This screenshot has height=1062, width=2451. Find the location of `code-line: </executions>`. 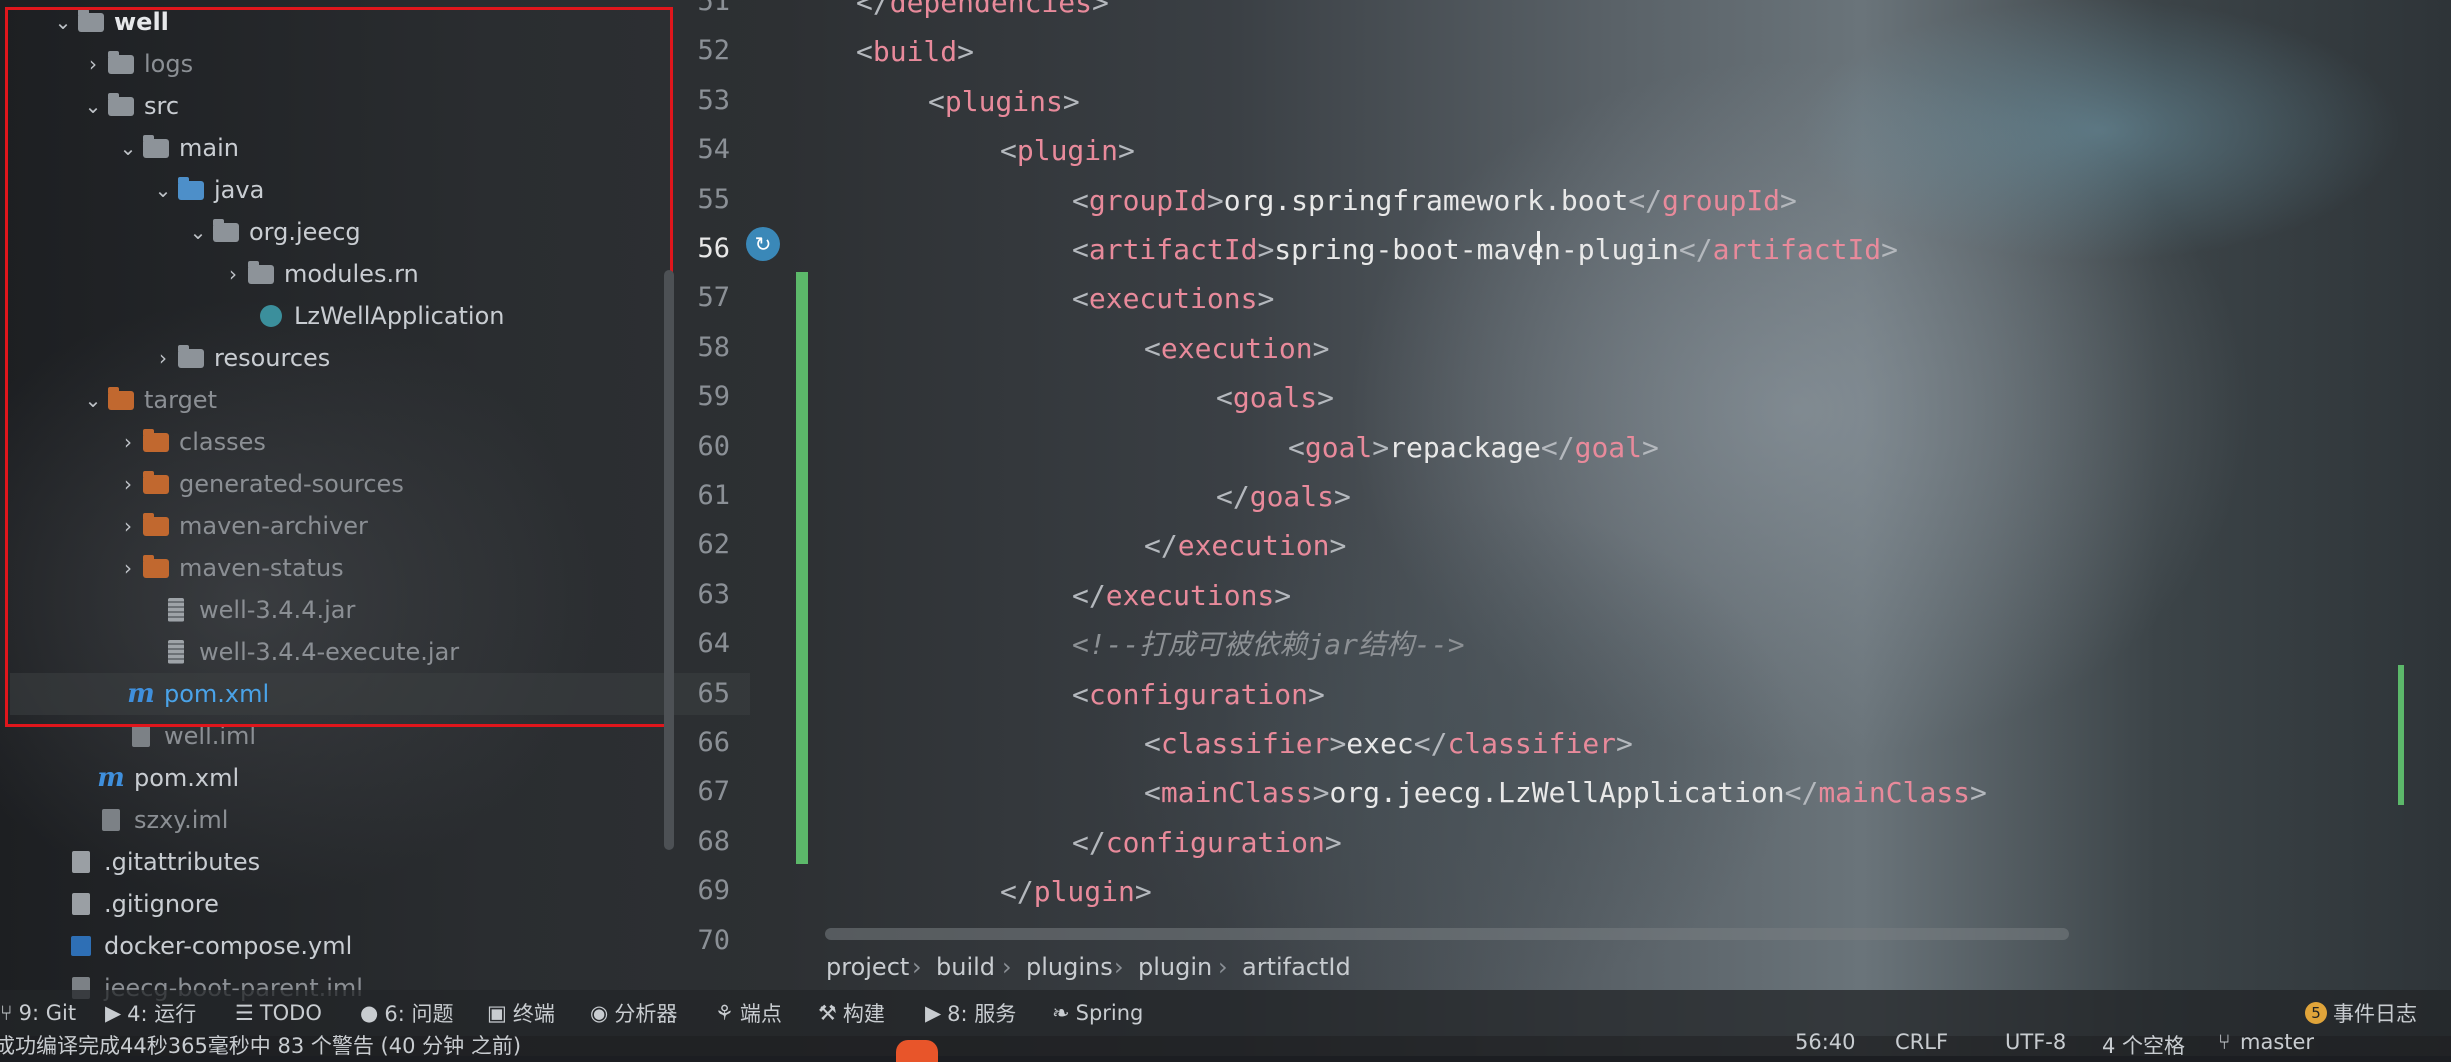

code-line: </executions> is located at coordinates (1181, 596).